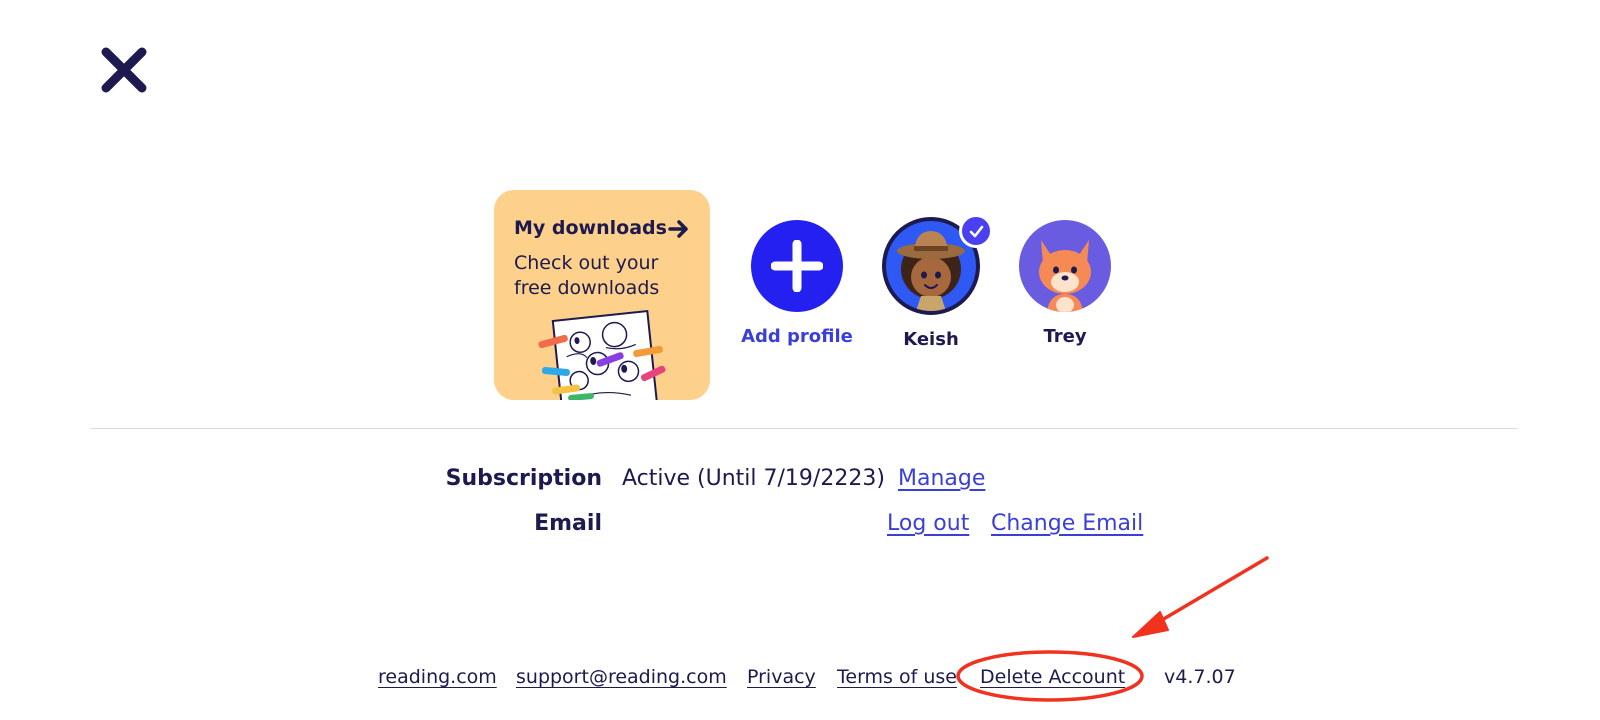  What do you see at coordinates (941, 478) in the screenshot?
I see `manage-link: Manage` at bounding box center [941, 478].